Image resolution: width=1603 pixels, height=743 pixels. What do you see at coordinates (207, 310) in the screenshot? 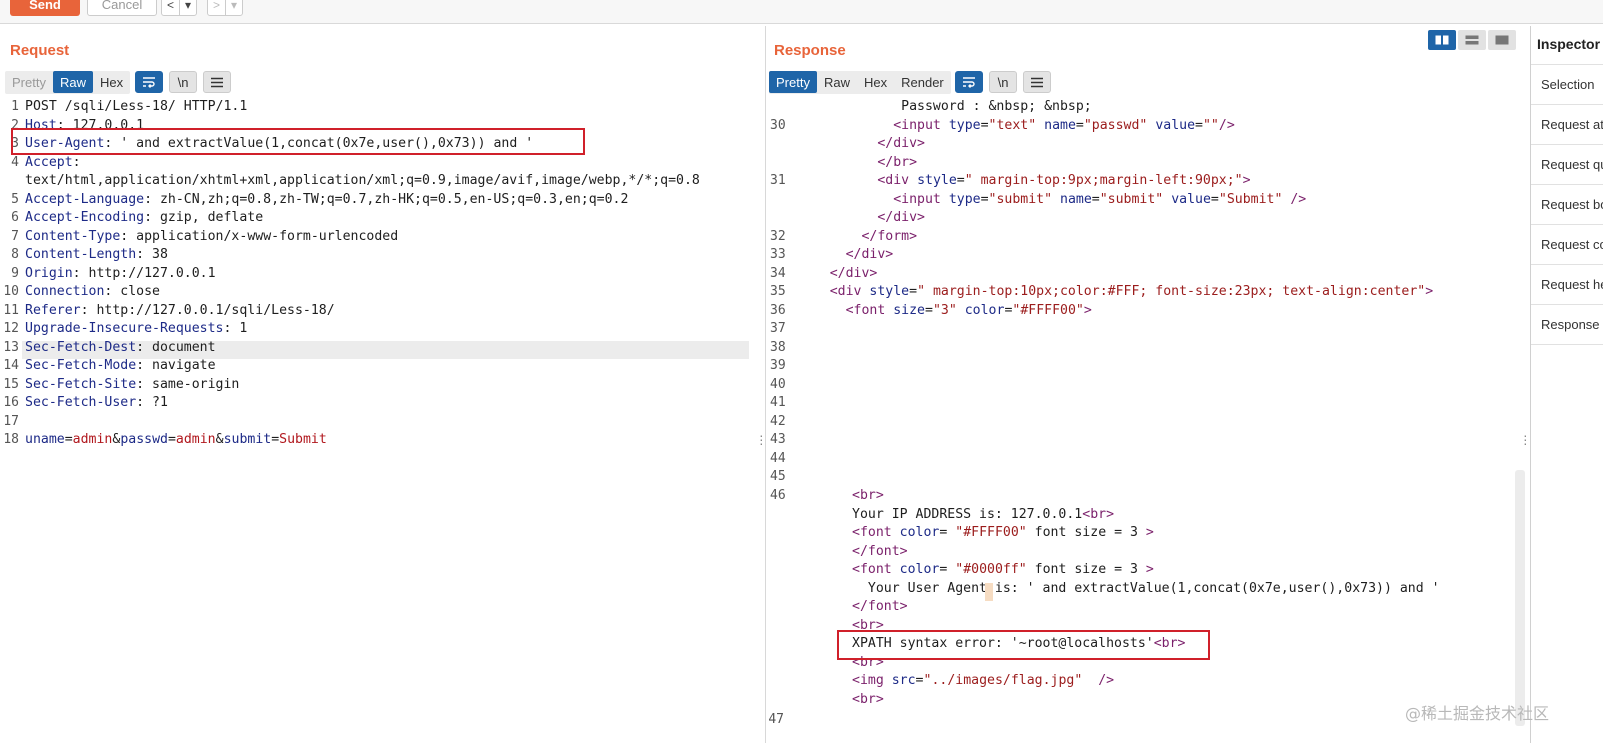
I see `header-value: : http://127.0.0.1/sqli/Less-18/` at bounding box center [207, 310].